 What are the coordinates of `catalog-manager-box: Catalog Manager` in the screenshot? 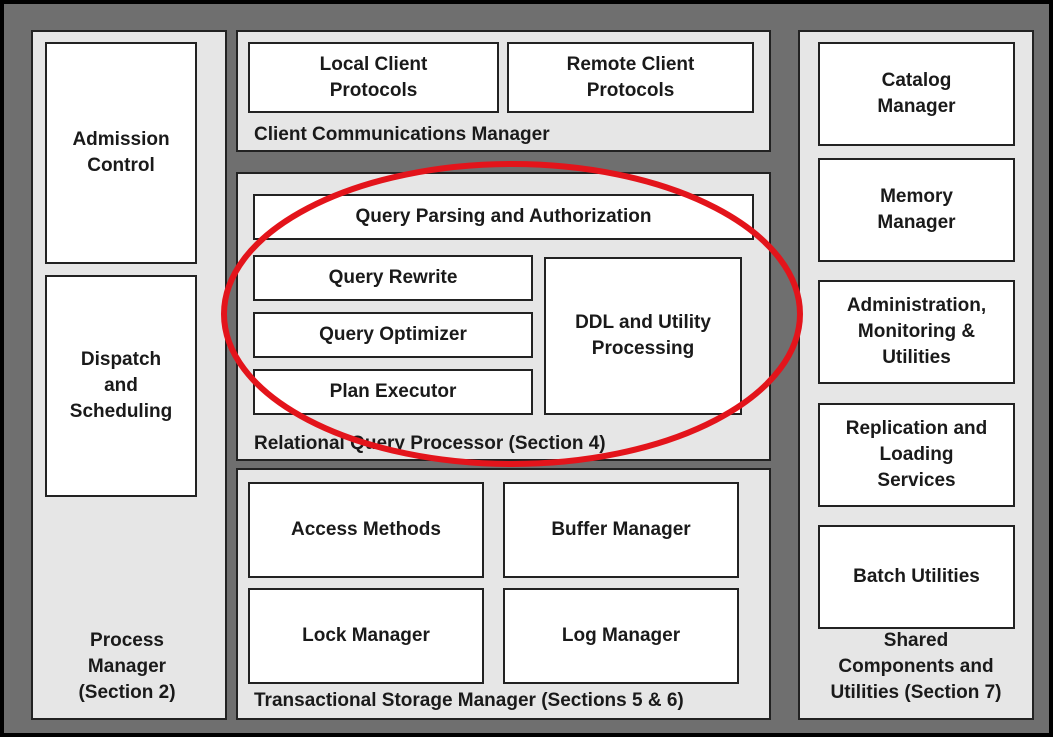 It's located at (916, 94).